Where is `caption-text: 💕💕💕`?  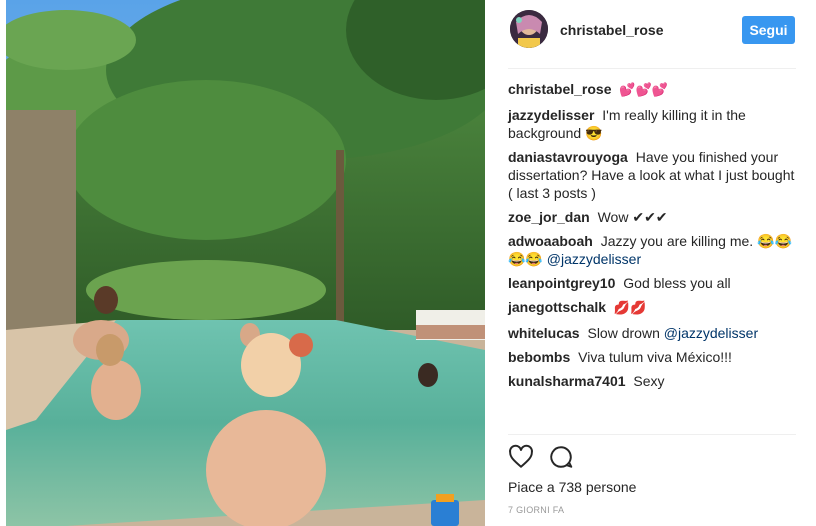
caption-text: 💕💕💕 is located at coordinates (643, 90).